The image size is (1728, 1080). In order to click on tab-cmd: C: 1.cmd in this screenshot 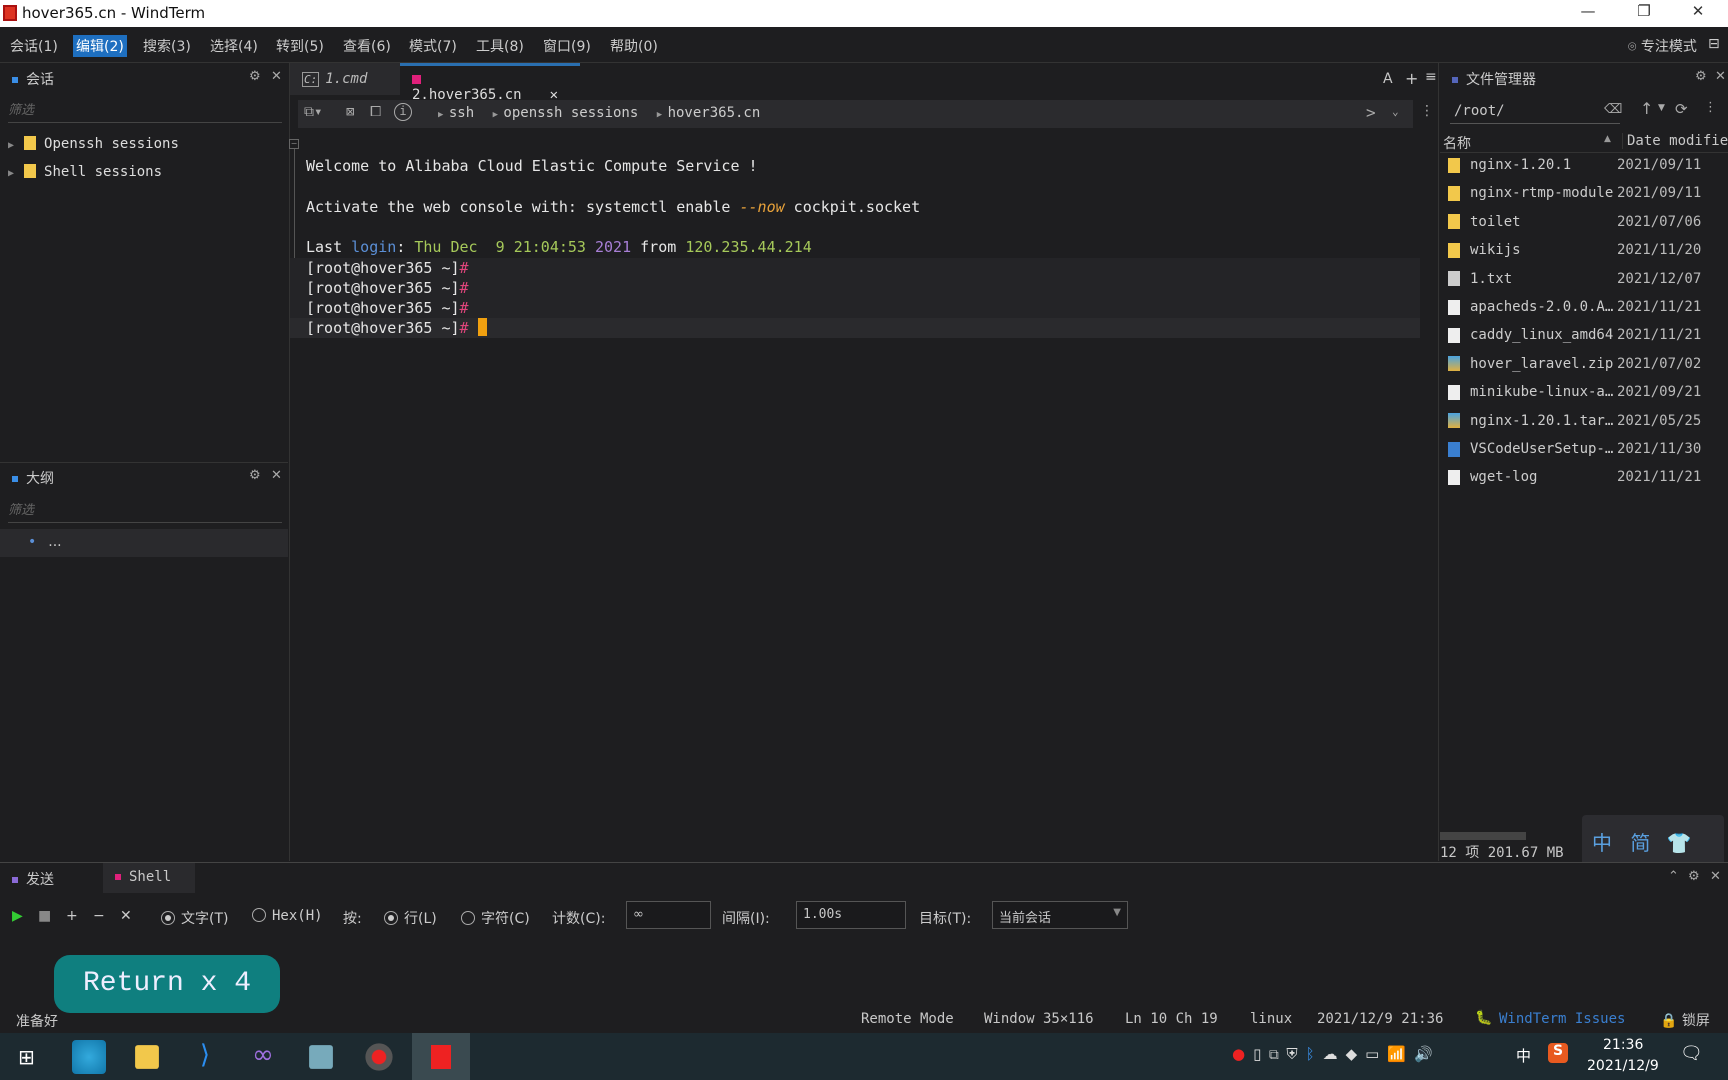, I will do `click(345, 79)`.